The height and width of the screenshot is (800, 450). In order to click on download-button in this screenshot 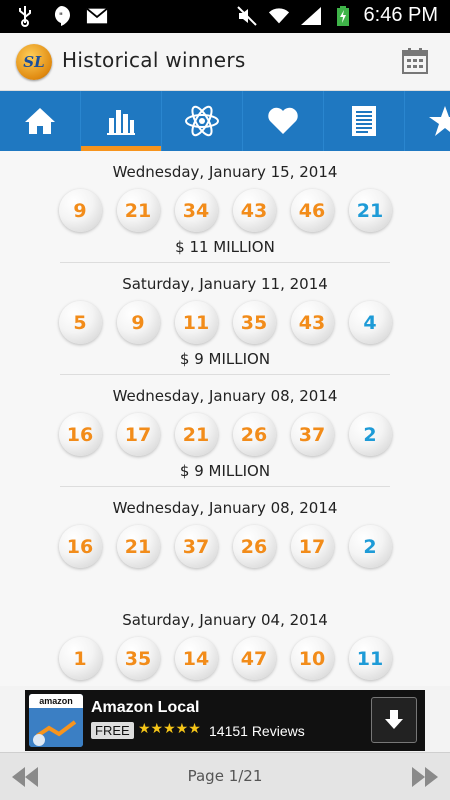, I will do `click(394, 720)`.